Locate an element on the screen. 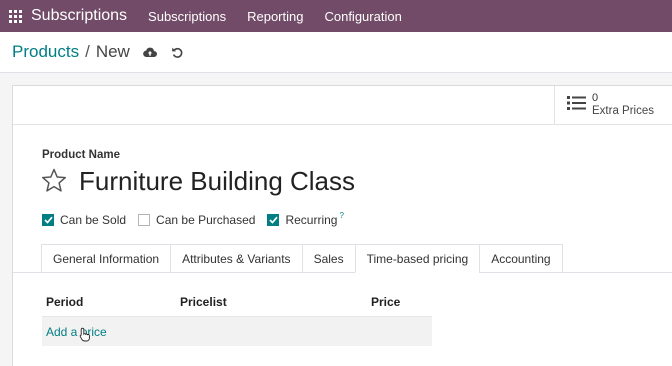 The height and width of the screenshot is (366, 672). can-be-sold-checkbox: Can be Sold is located at coordinates (84, 220).